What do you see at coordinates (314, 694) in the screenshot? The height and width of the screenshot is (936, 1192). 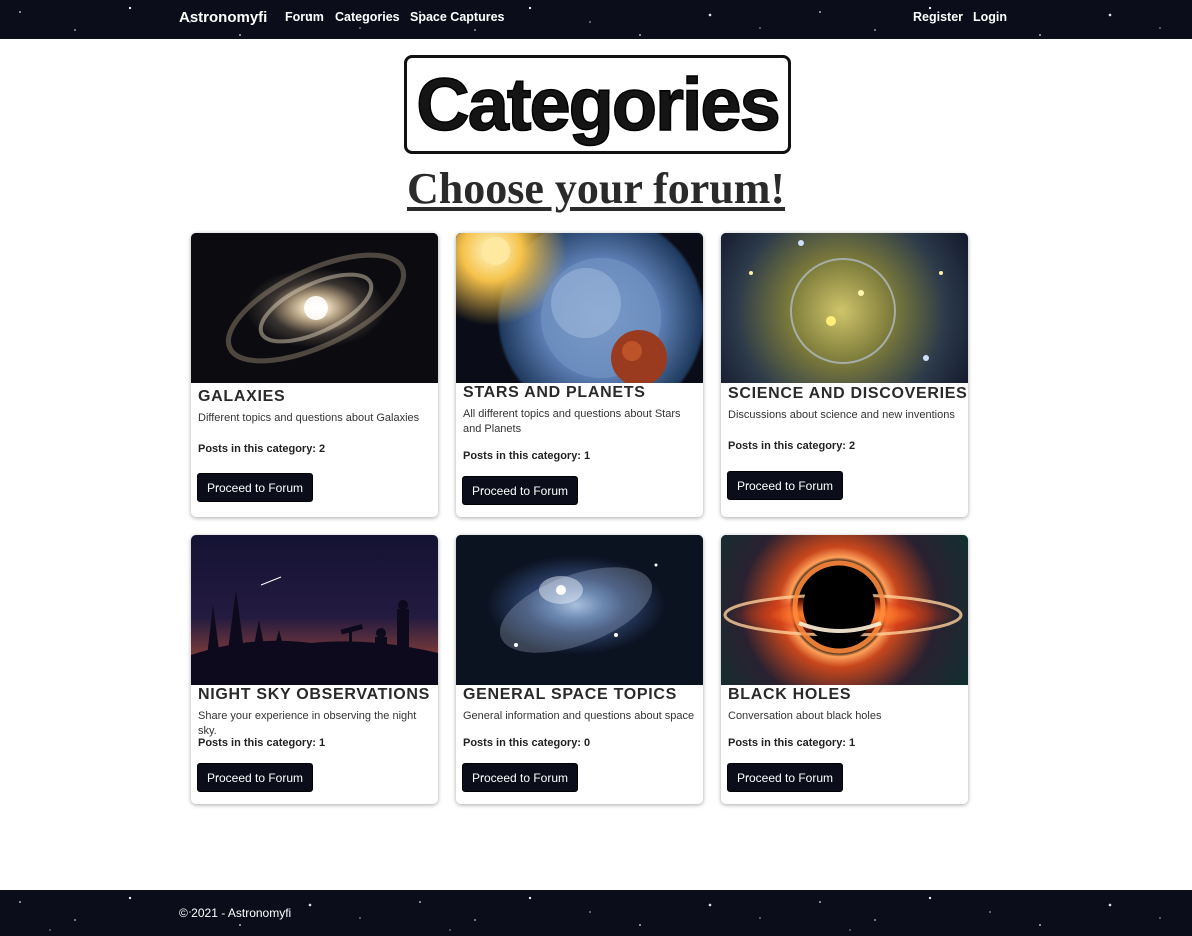 I see `card-title: NIGHT SKY OBSERVATIONS` at bounding box center [314, 694].